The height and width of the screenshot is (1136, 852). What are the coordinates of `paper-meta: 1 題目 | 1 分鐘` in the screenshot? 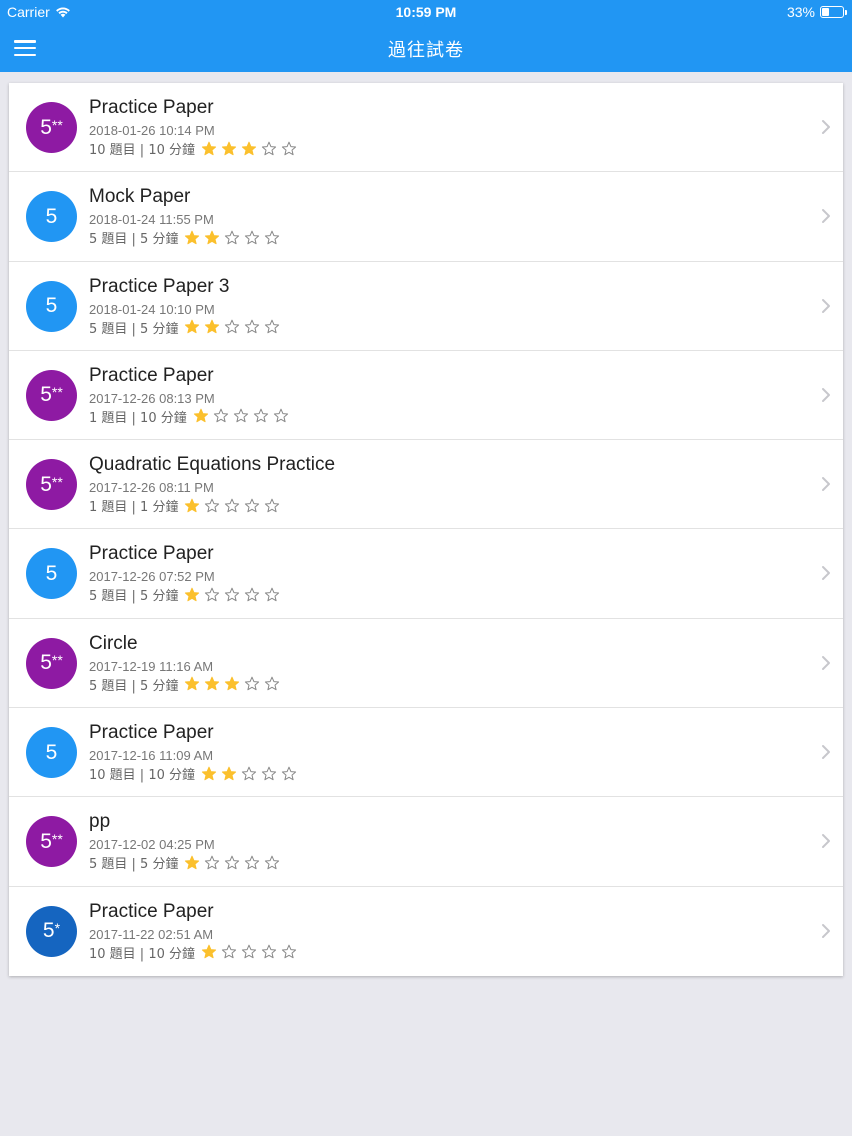 It's located at (184, 505).